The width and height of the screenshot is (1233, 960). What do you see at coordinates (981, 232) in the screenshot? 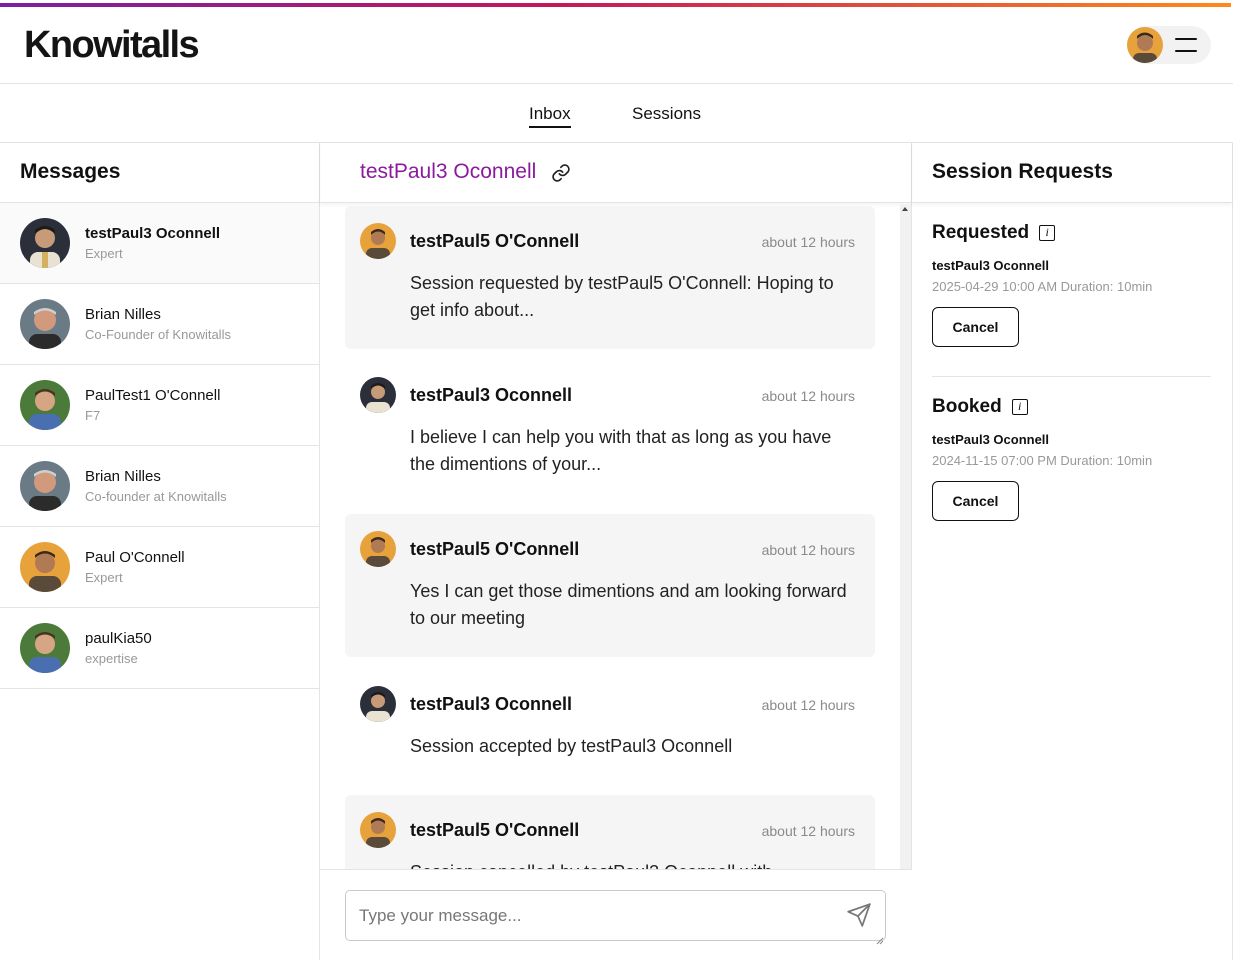
I see `requested-title: Requested` at bounding box center [981, 232].